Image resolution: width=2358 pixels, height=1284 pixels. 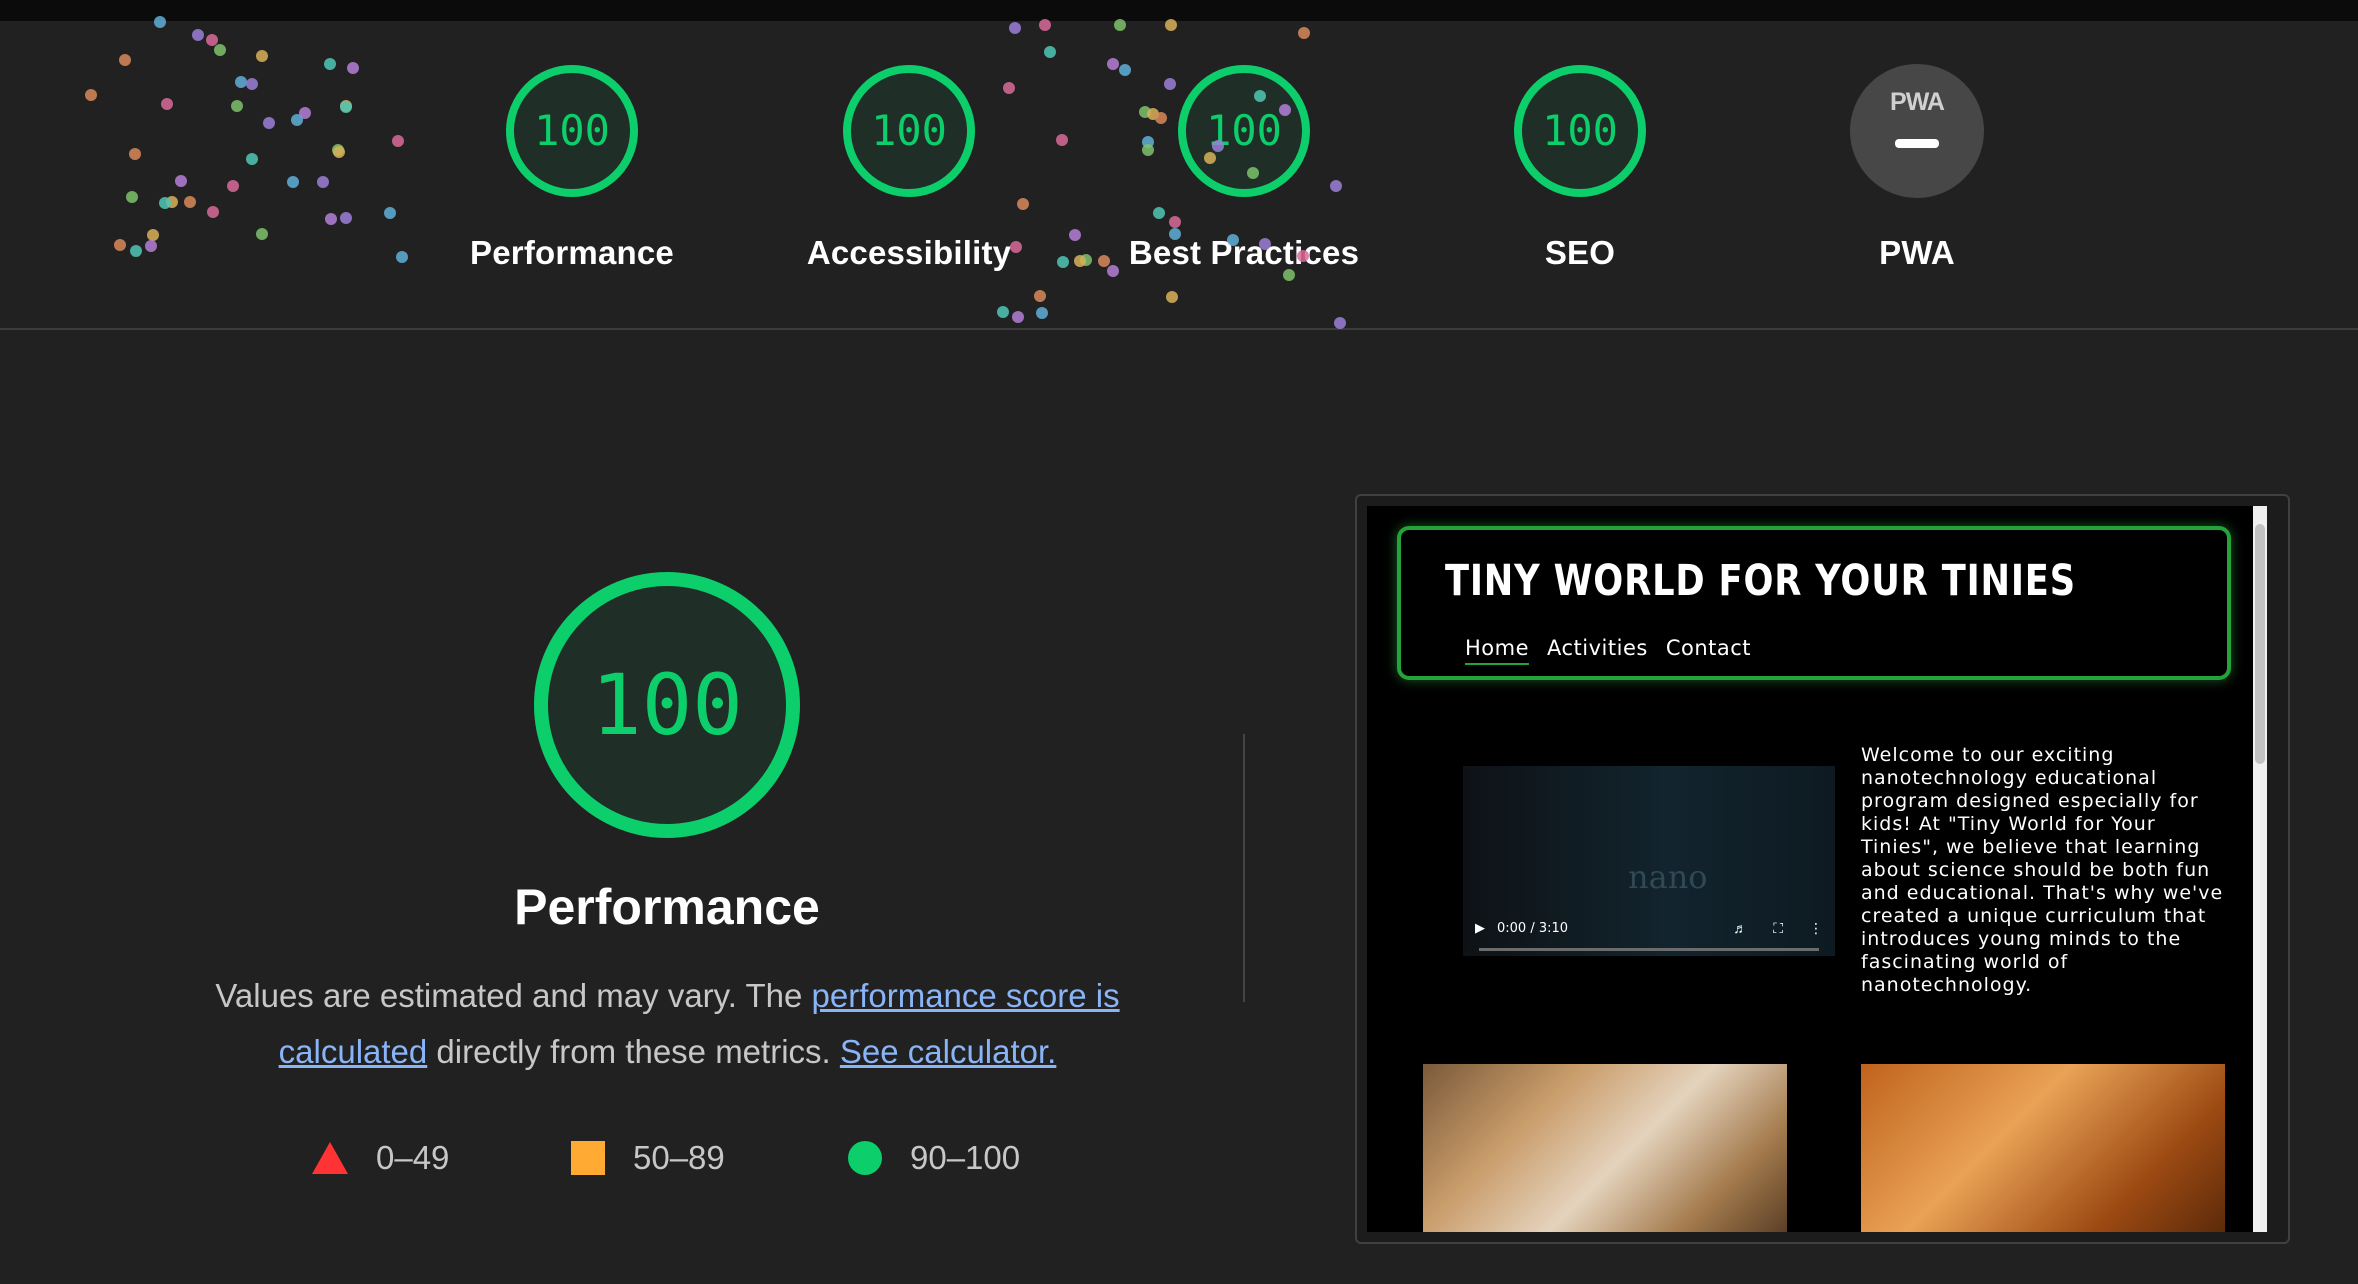 I want to click on gauge-pwa: PWA PWA, so click(x=1917, y=168).